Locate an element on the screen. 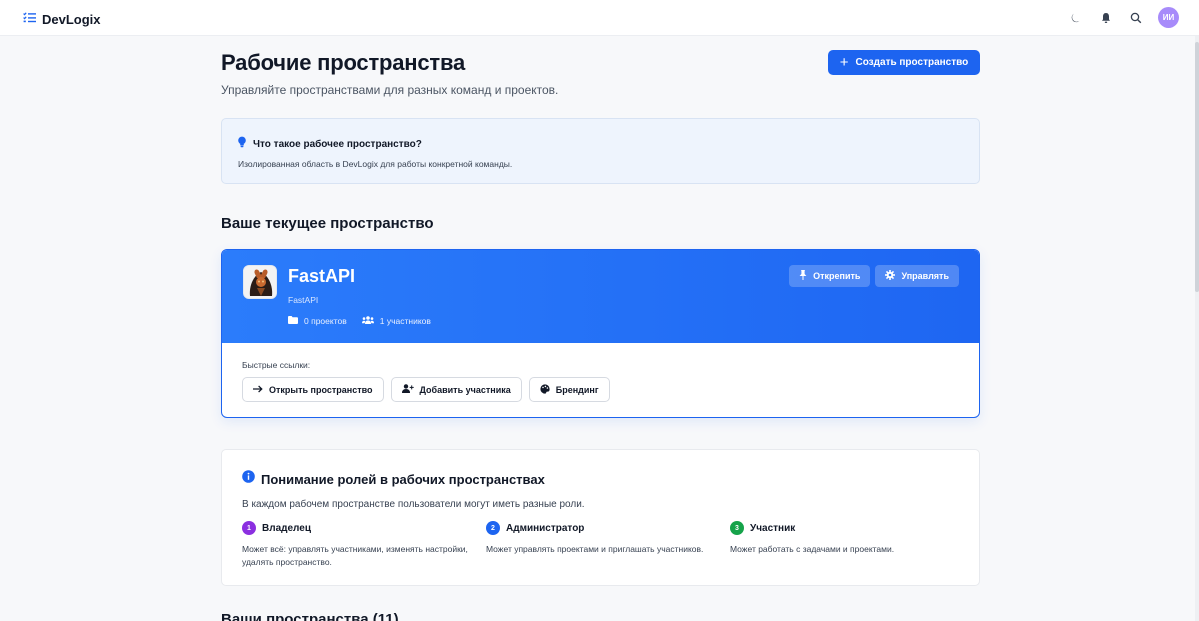 The width and height of the screenshot is (1199, 621). manage-button: Управлять is located at coordinates (917, 276).